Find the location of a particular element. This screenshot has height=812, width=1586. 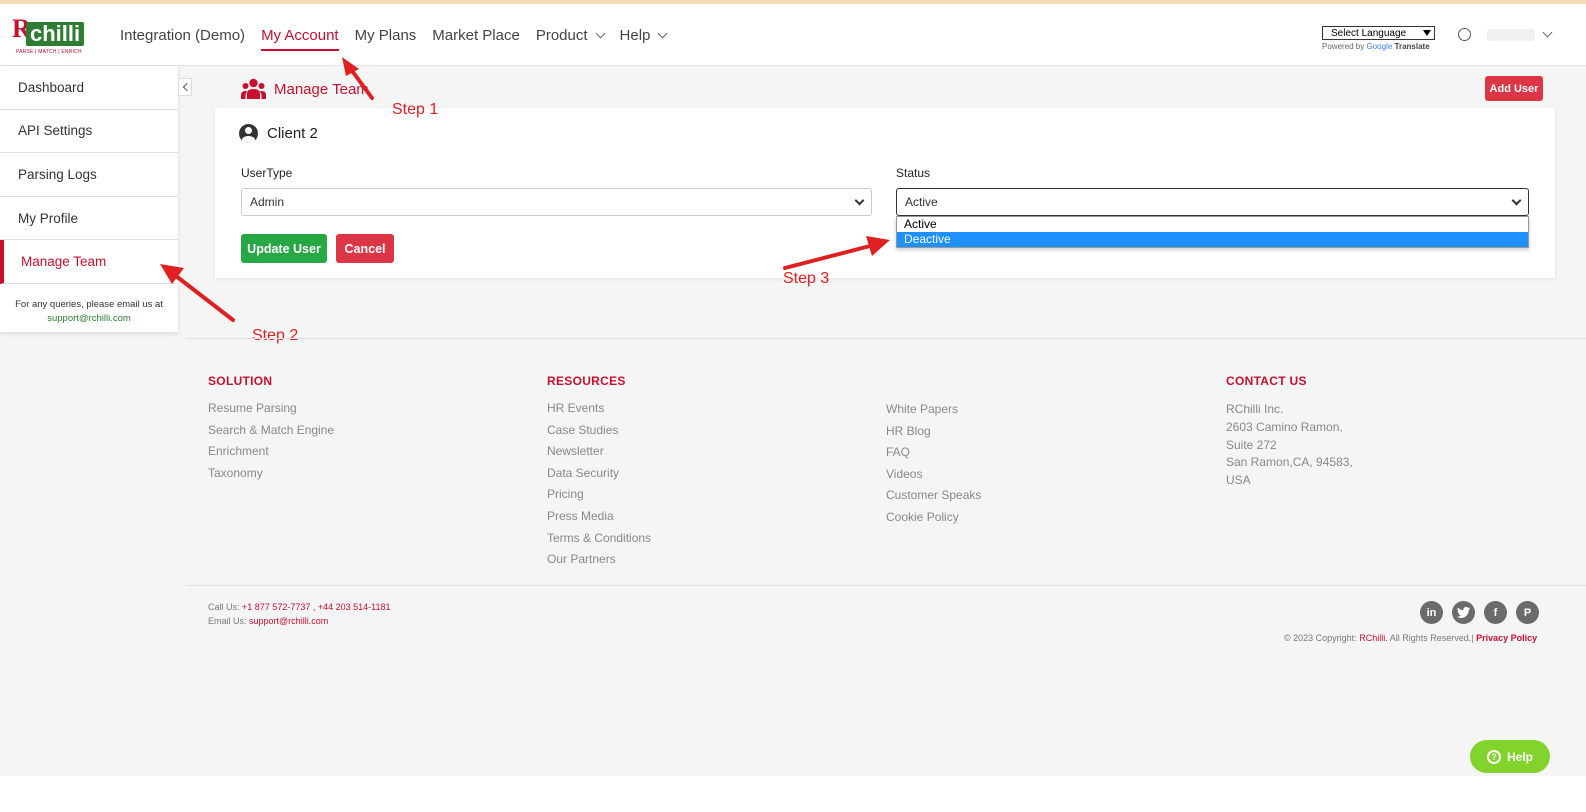

nav-product: Product is located at coordinates (570, 35).